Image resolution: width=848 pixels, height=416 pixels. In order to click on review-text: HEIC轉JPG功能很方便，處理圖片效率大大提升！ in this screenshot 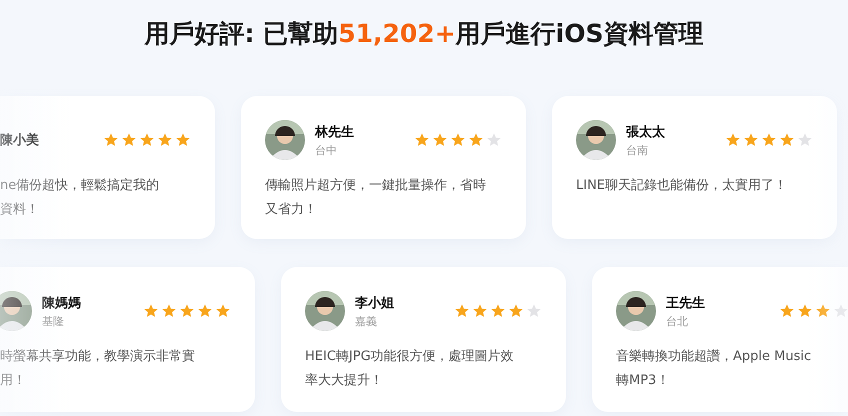, I will do `click(410, 369)`.